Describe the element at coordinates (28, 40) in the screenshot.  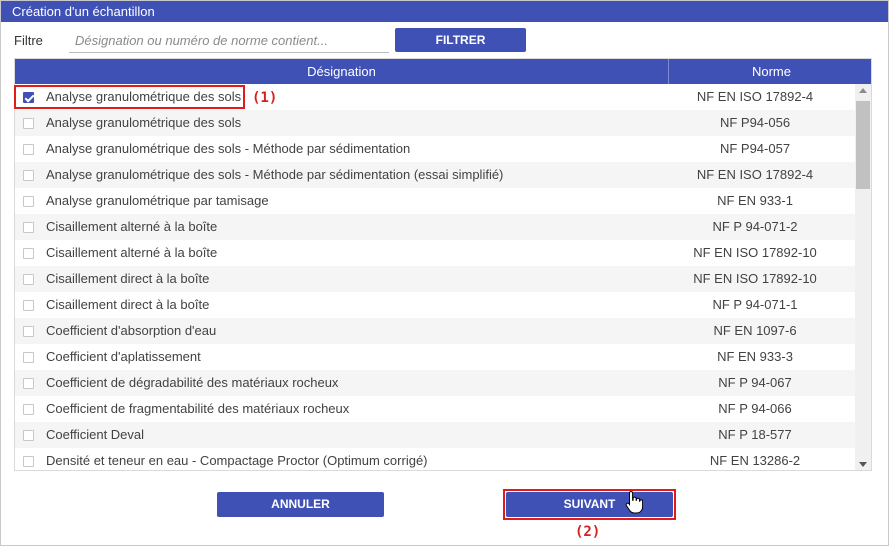
I see `filter-label: Filtre` at that location.